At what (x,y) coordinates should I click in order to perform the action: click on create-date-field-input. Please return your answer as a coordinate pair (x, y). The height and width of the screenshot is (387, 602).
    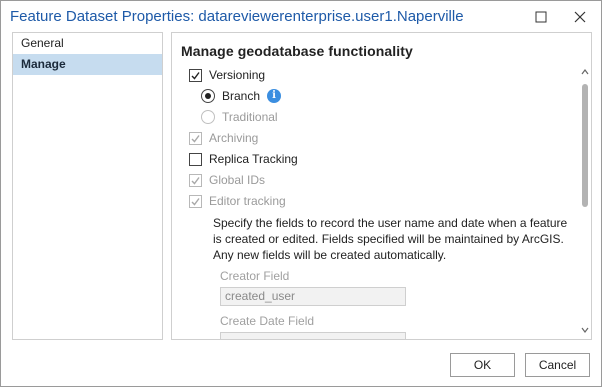
    Looking at the image, I should click on (313, 335).